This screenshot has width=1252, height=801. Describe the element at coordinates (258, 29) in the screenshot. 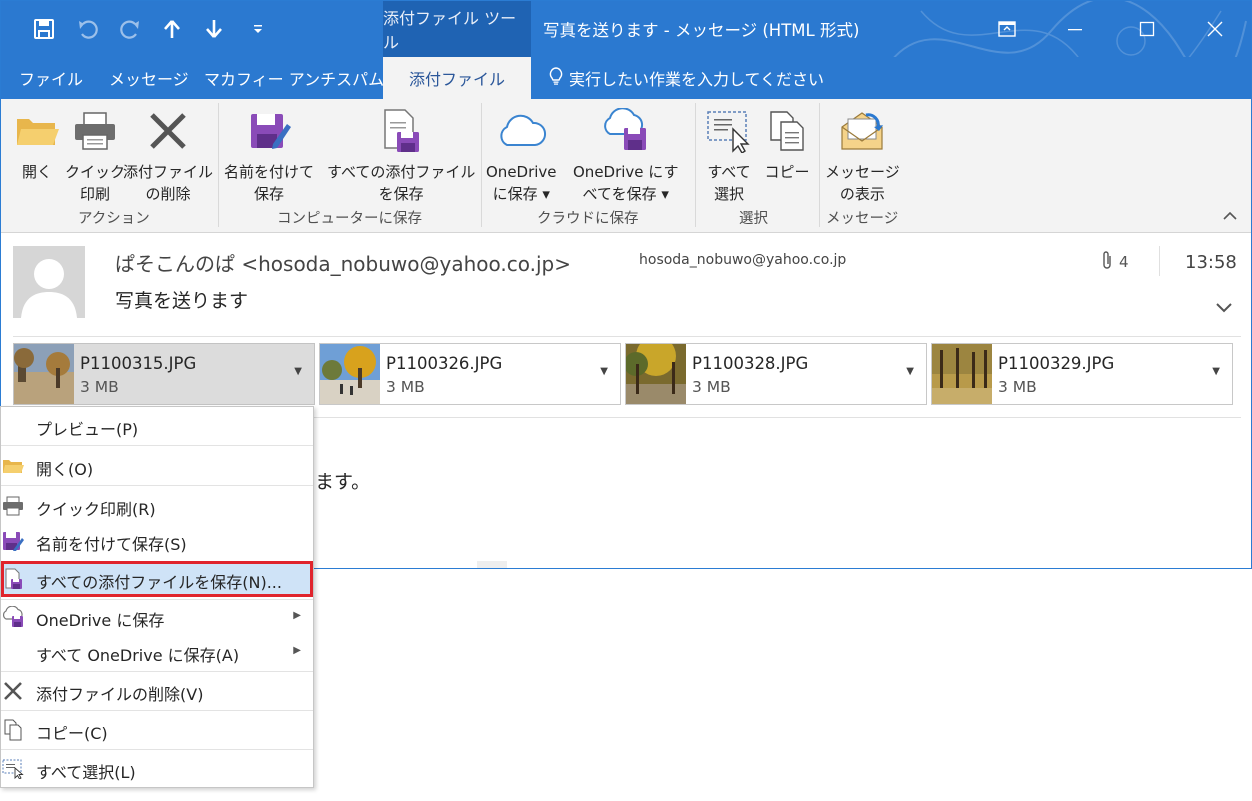

I see `customize-qat-icon` at that location.